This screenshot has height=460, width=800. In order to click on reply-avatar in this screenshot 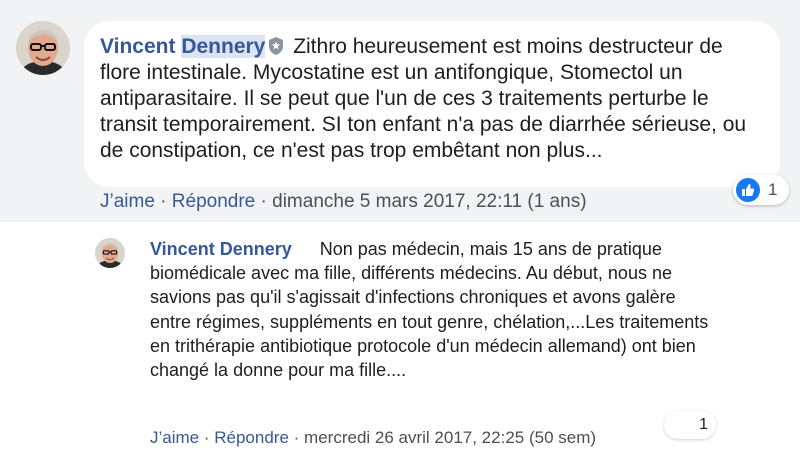, I will do `click(110, 253)`.